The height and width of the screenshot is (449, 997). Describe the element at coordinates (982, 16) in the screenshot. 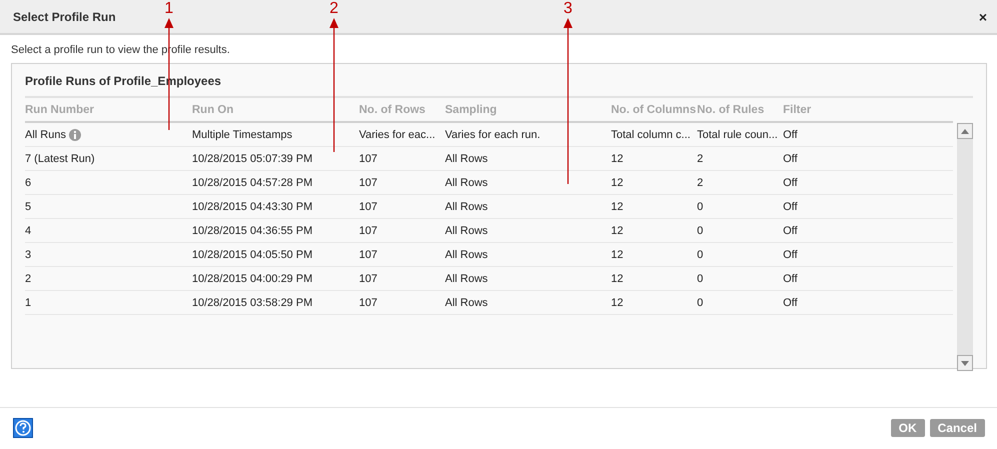

I see `close-button: ×` at that location.